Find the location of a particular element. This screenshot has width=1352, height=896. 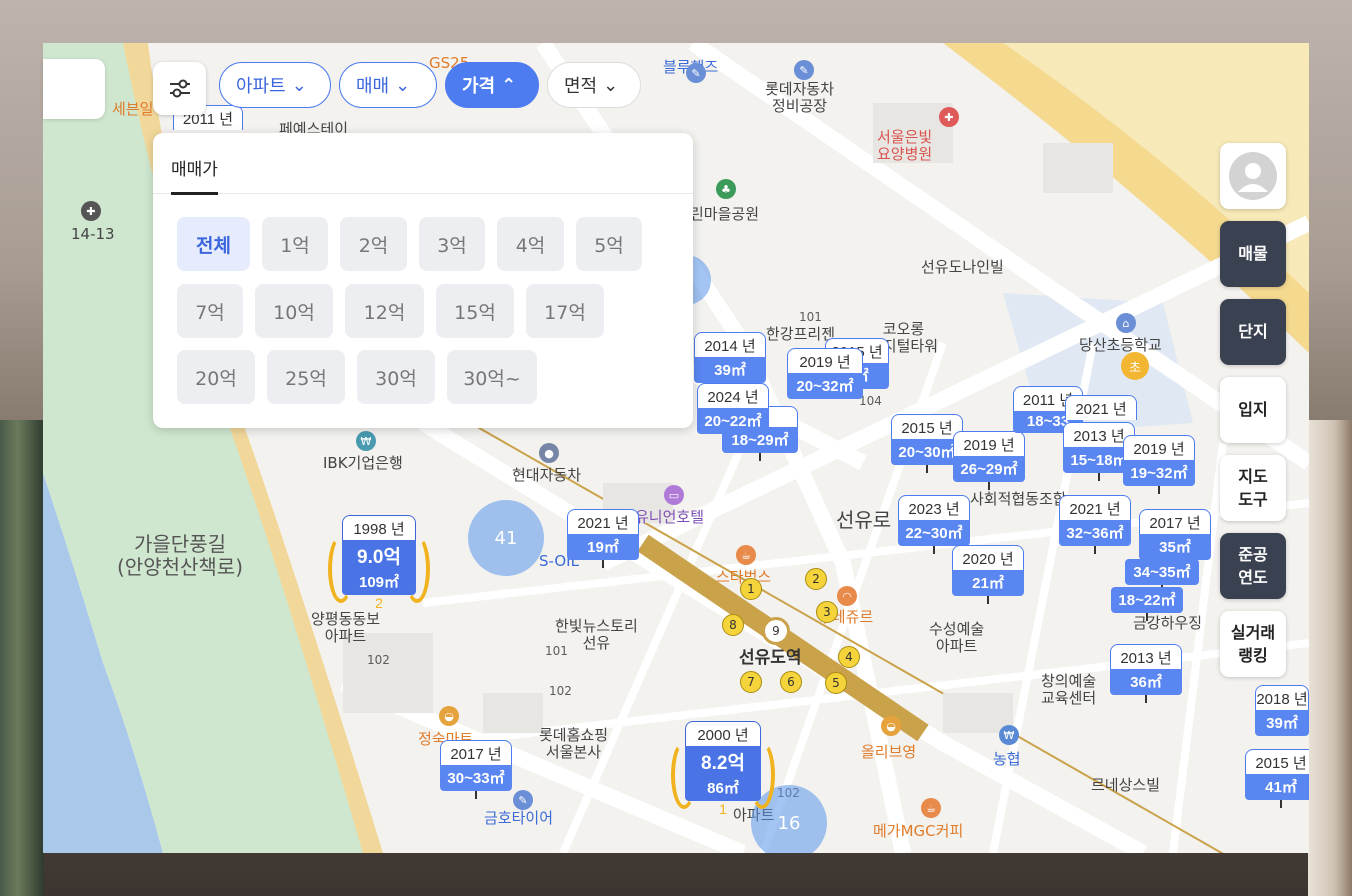

profile-avatar is located at coordinates (1253, 176).